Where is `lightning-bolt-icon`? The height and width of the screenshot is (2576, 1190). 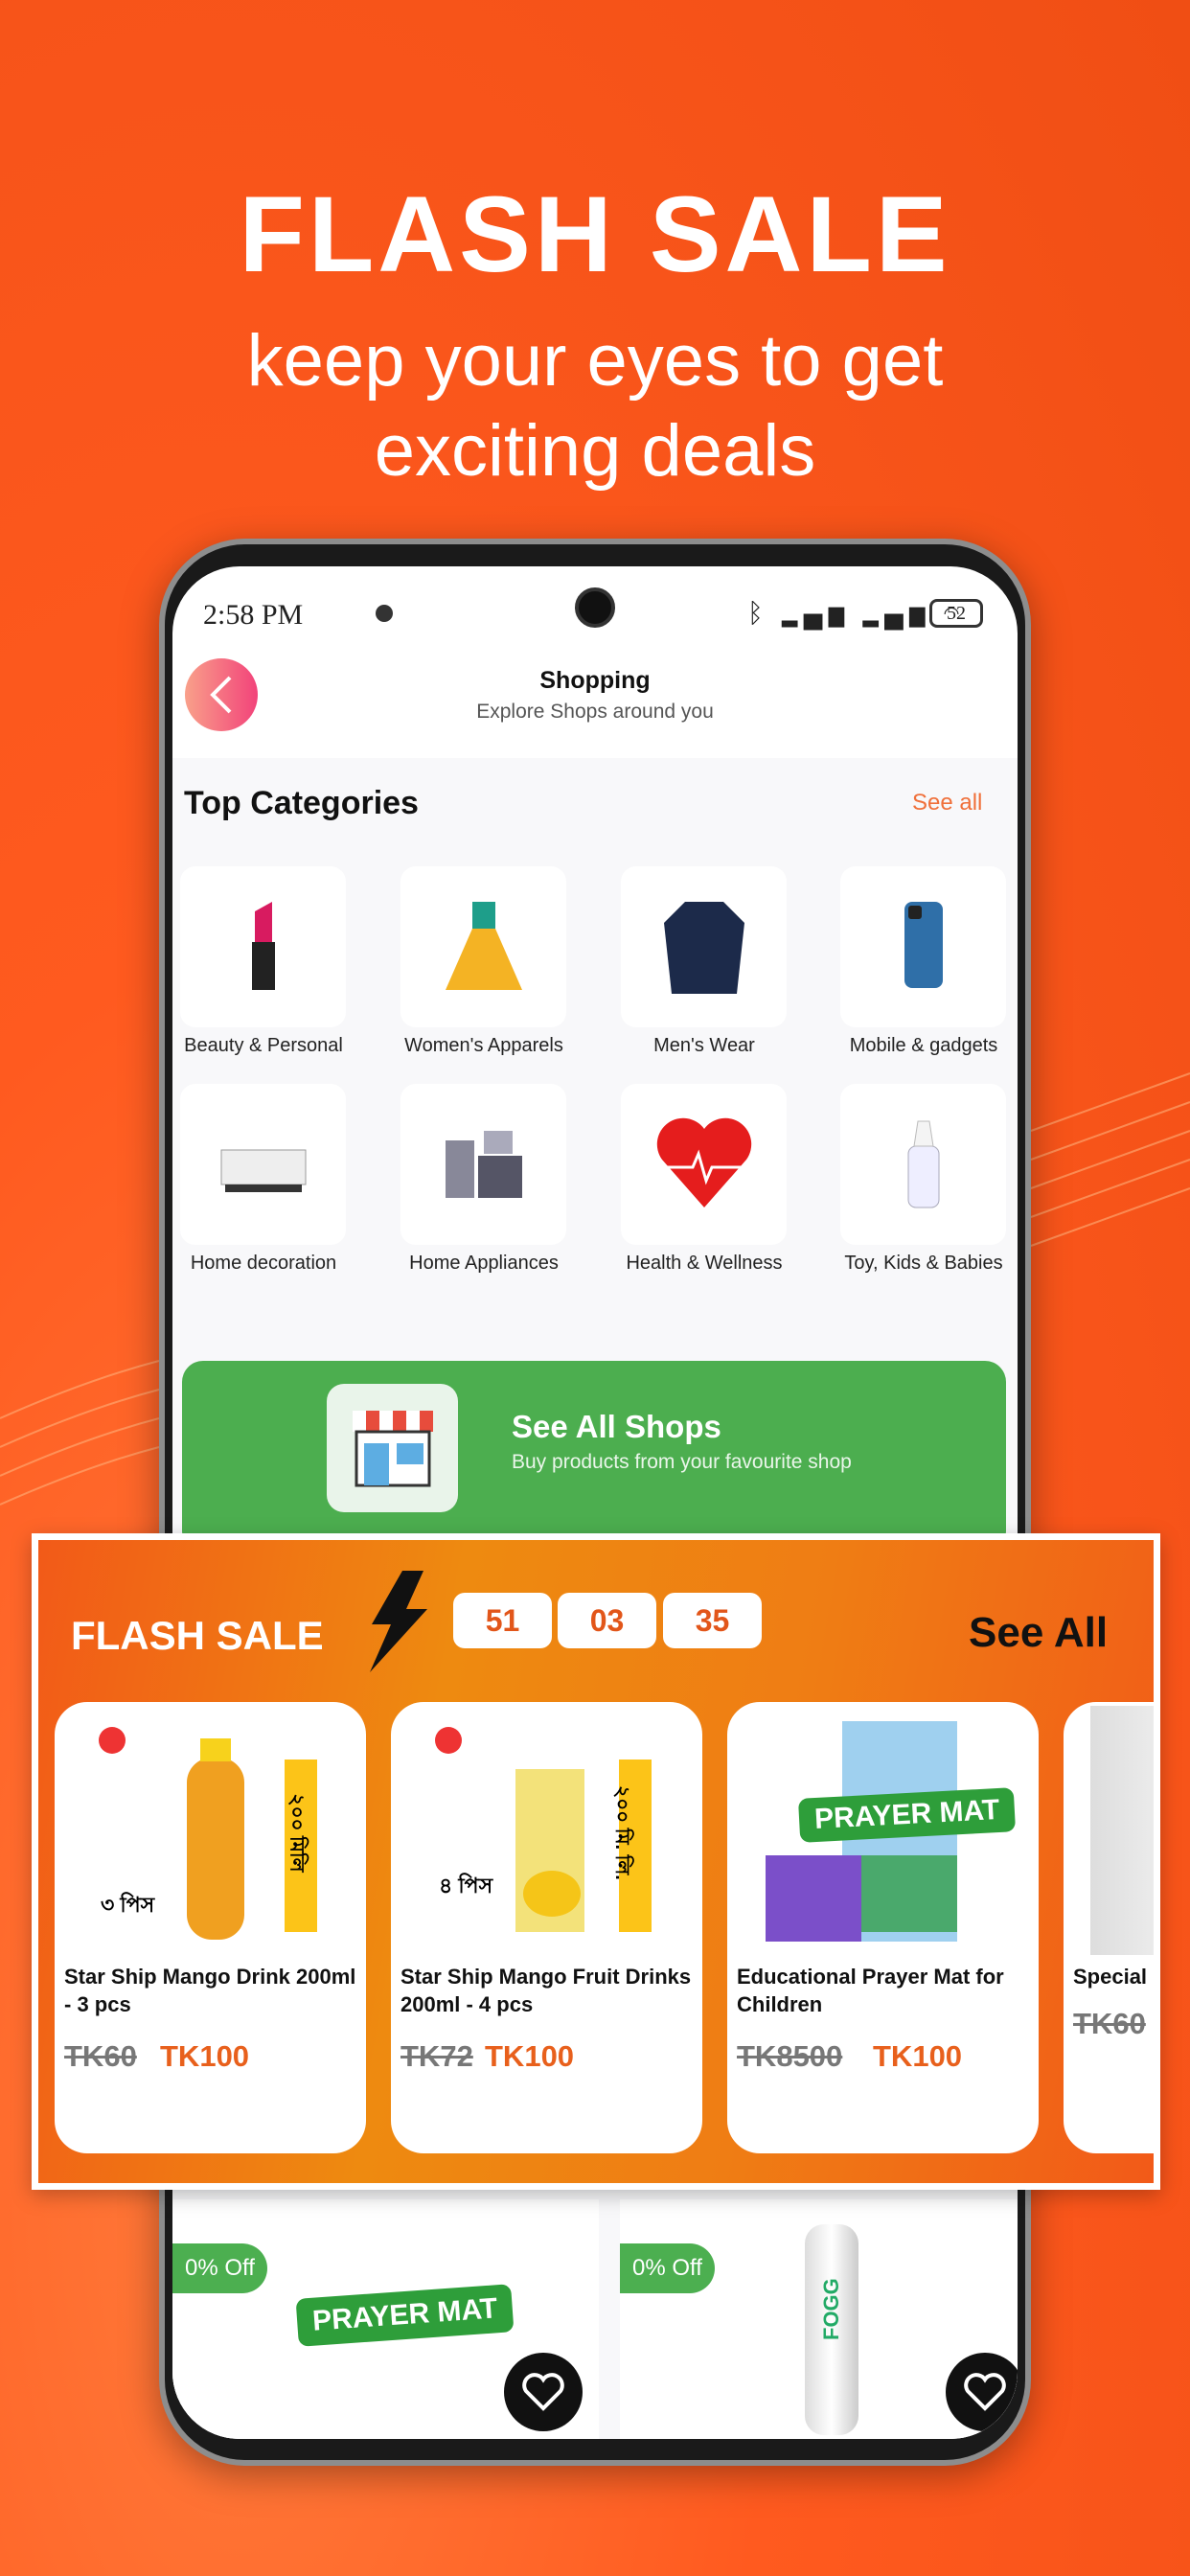 lightning-bolt-icon is located at coordinates (398, 1621).